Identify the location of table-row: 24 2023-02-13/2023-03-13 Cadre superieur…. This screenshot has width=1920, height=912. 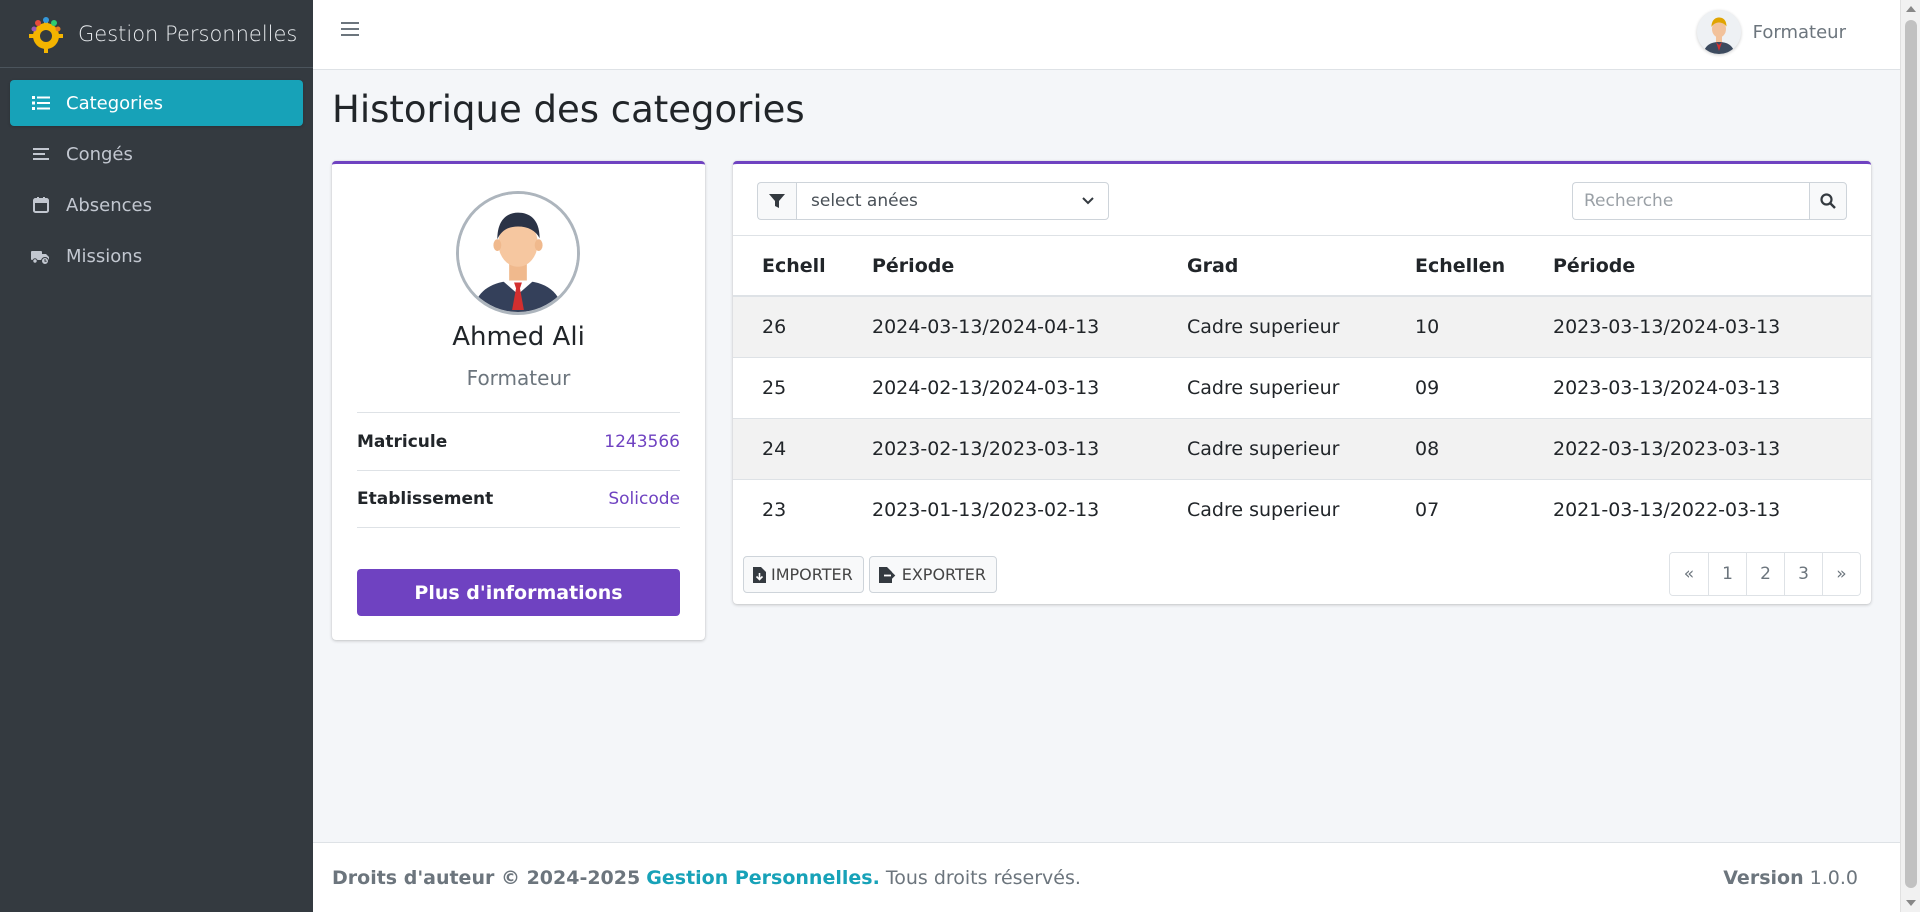
(1302, 449).